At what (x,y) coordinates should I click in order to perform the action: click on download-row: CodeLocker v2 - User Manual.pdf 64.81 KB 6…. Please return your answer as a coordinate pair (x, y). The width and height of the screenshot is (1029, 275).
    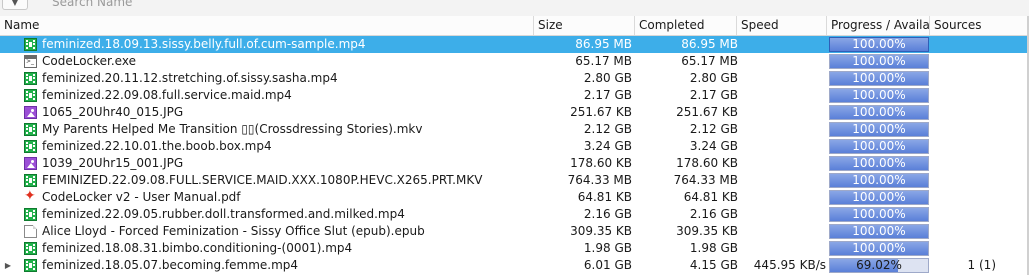
    Looking at the image, I should click on (514, 197).